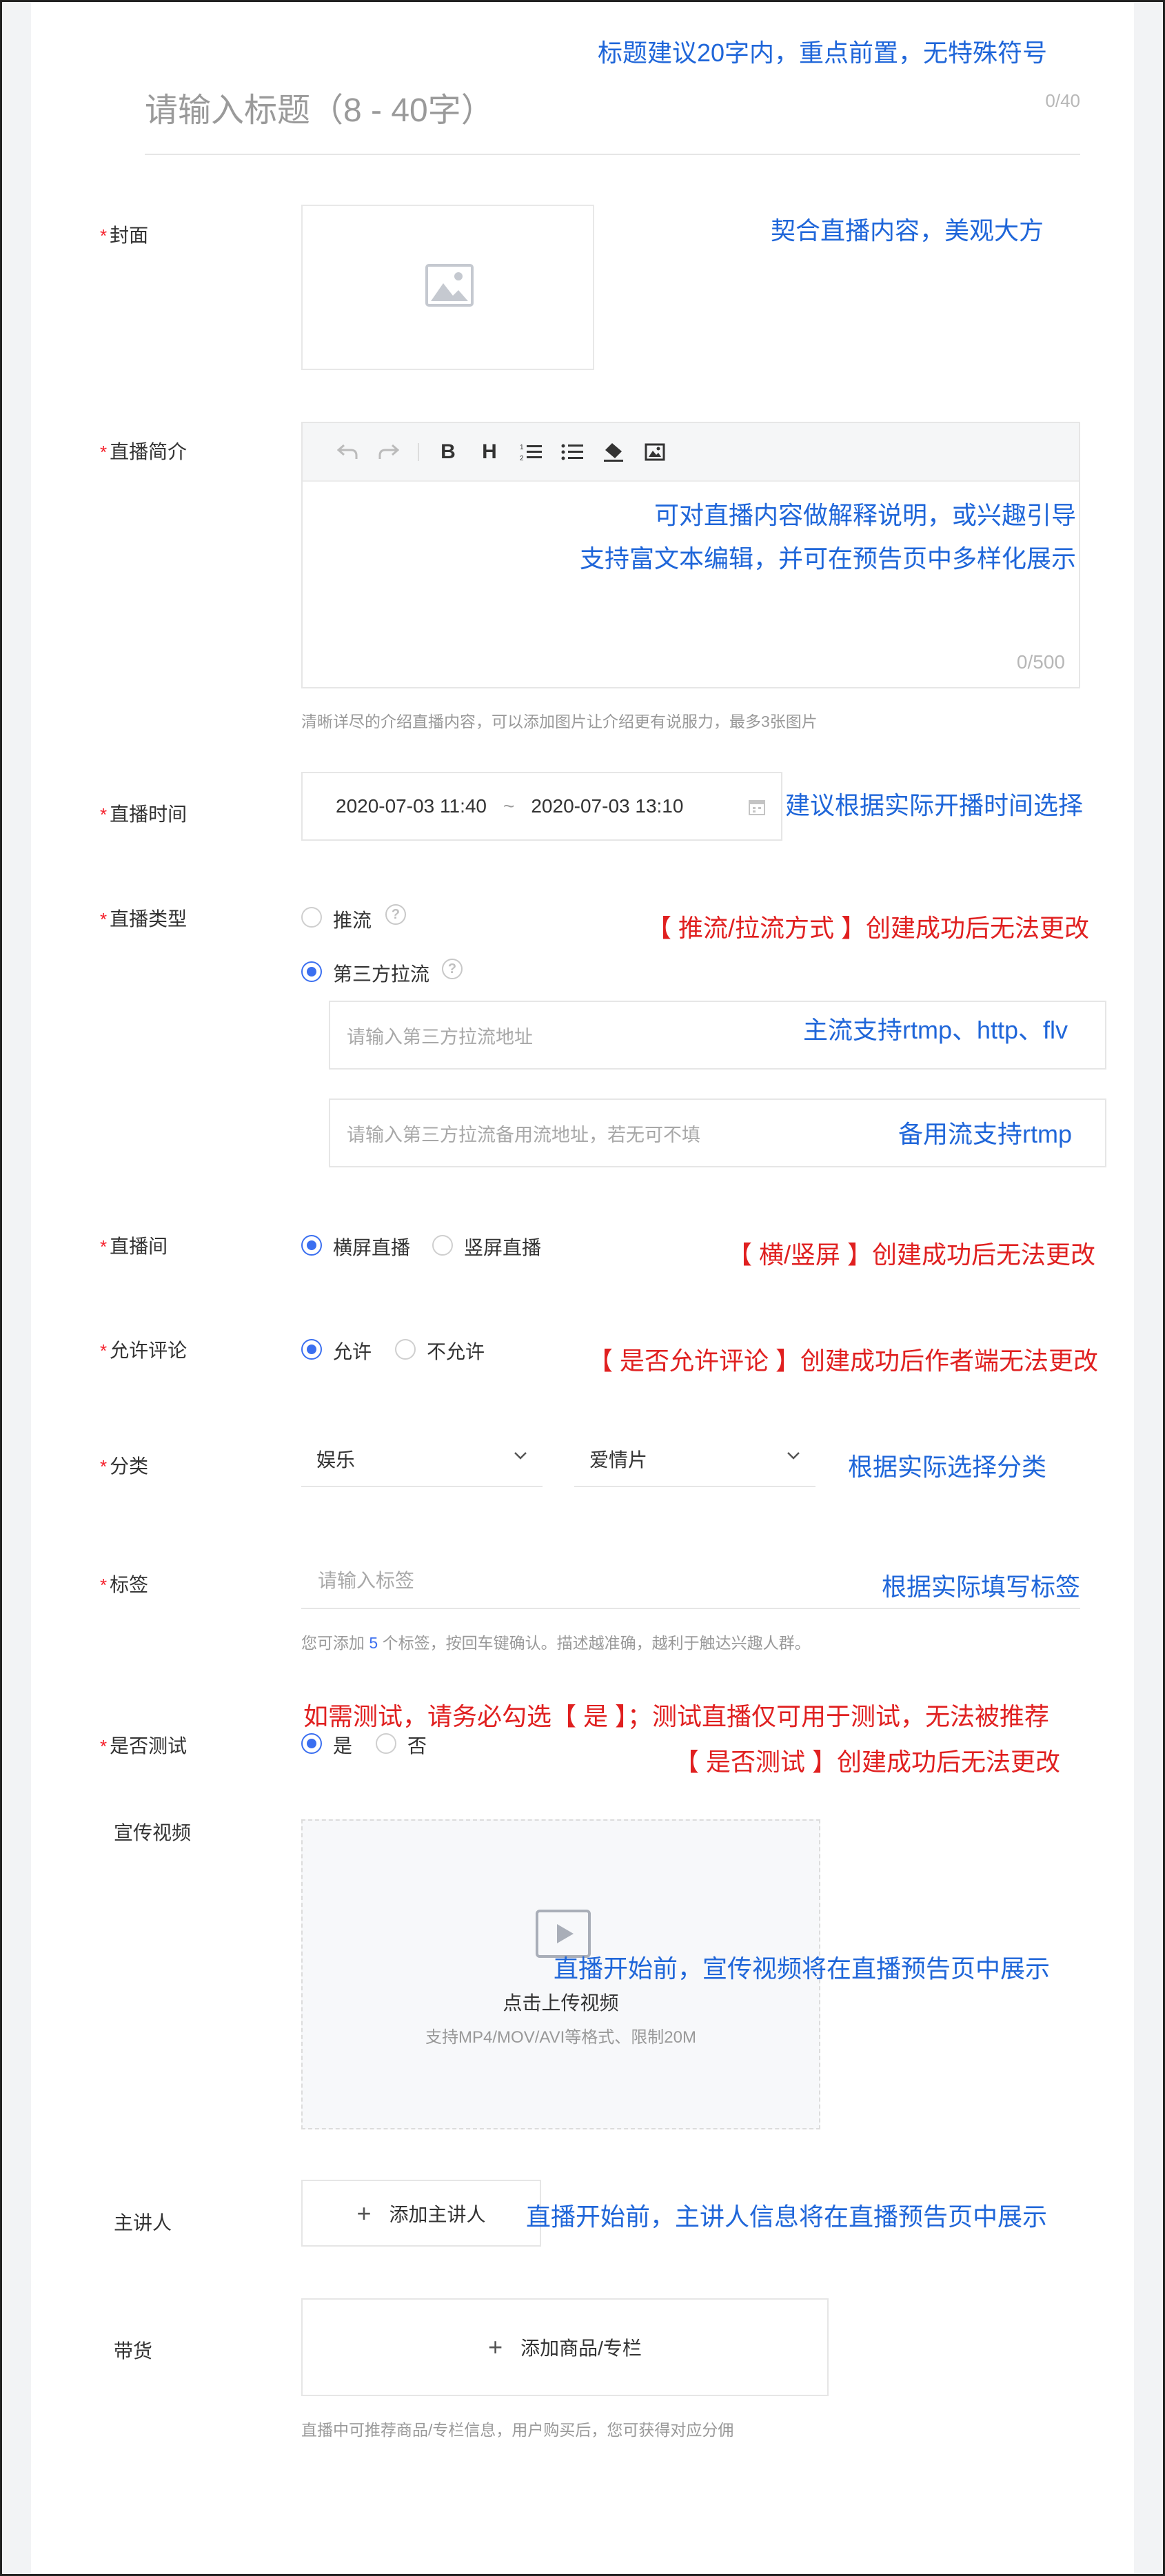  I want to click on add-speaker-button: + 添加主讲人, so click(421, 2213).